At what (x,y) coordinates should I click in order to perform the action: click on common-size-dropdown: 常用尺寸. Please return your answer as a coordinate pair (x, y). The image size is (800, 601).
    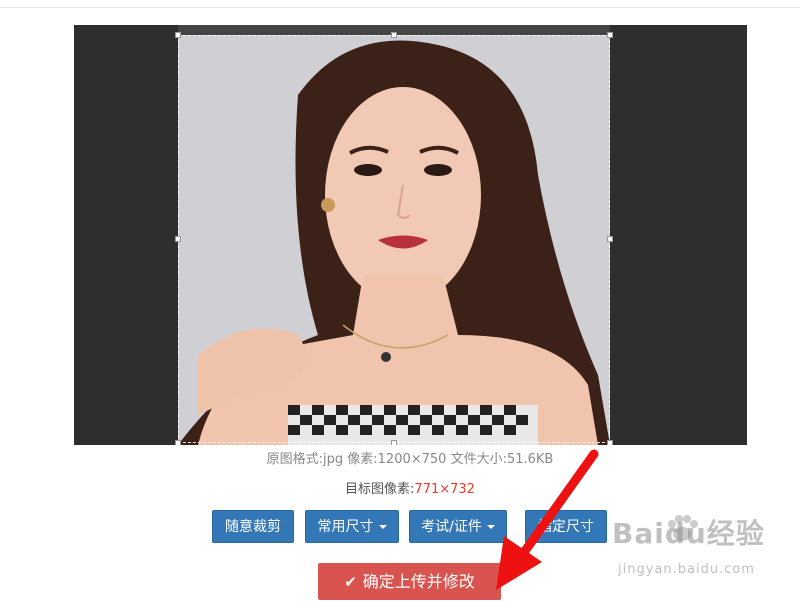
    Looking at the image, I should click on (352, 526).